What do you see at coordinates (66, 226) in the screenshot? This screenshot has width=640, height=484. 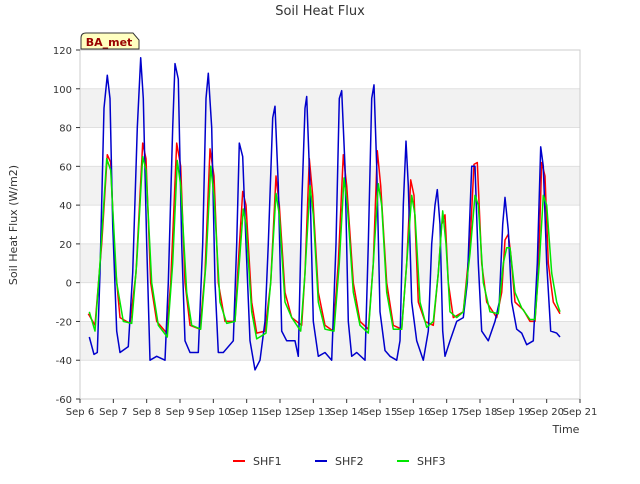 I see `y-axis-ticks: -60 -40 -20 0 20 40 60 80 100 120` at bounding box center [66, 226].